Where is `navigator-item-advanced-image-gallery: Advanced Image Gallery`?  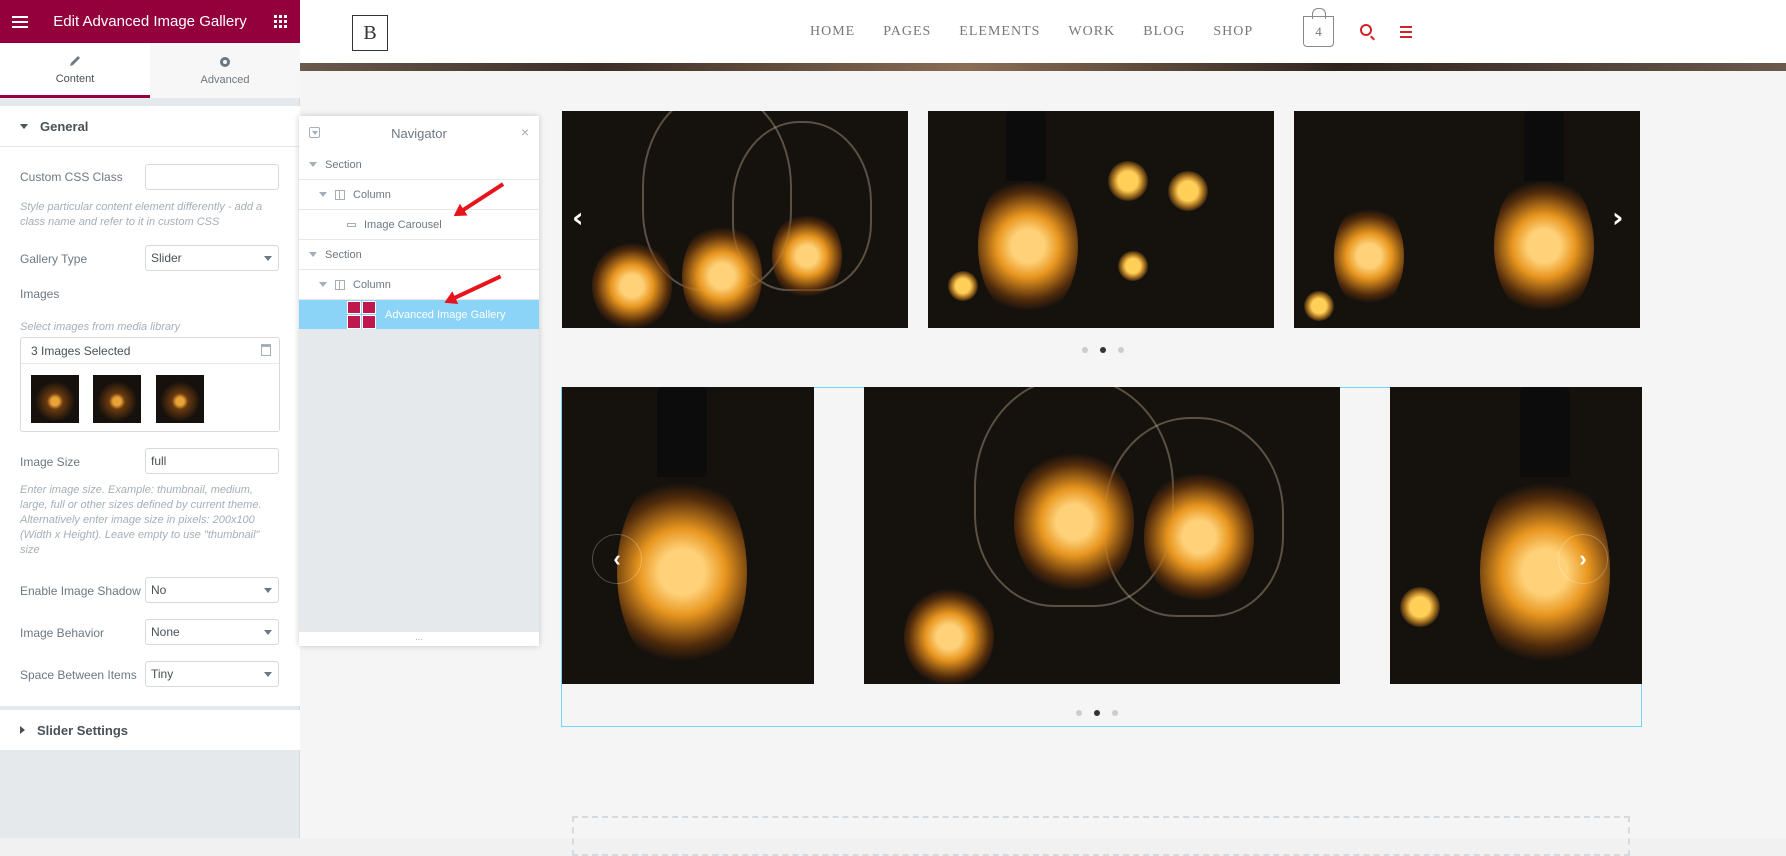 navigator-item-advanced-image-gallery: Advanced Image Gallery is located at coordinates (419, 315).